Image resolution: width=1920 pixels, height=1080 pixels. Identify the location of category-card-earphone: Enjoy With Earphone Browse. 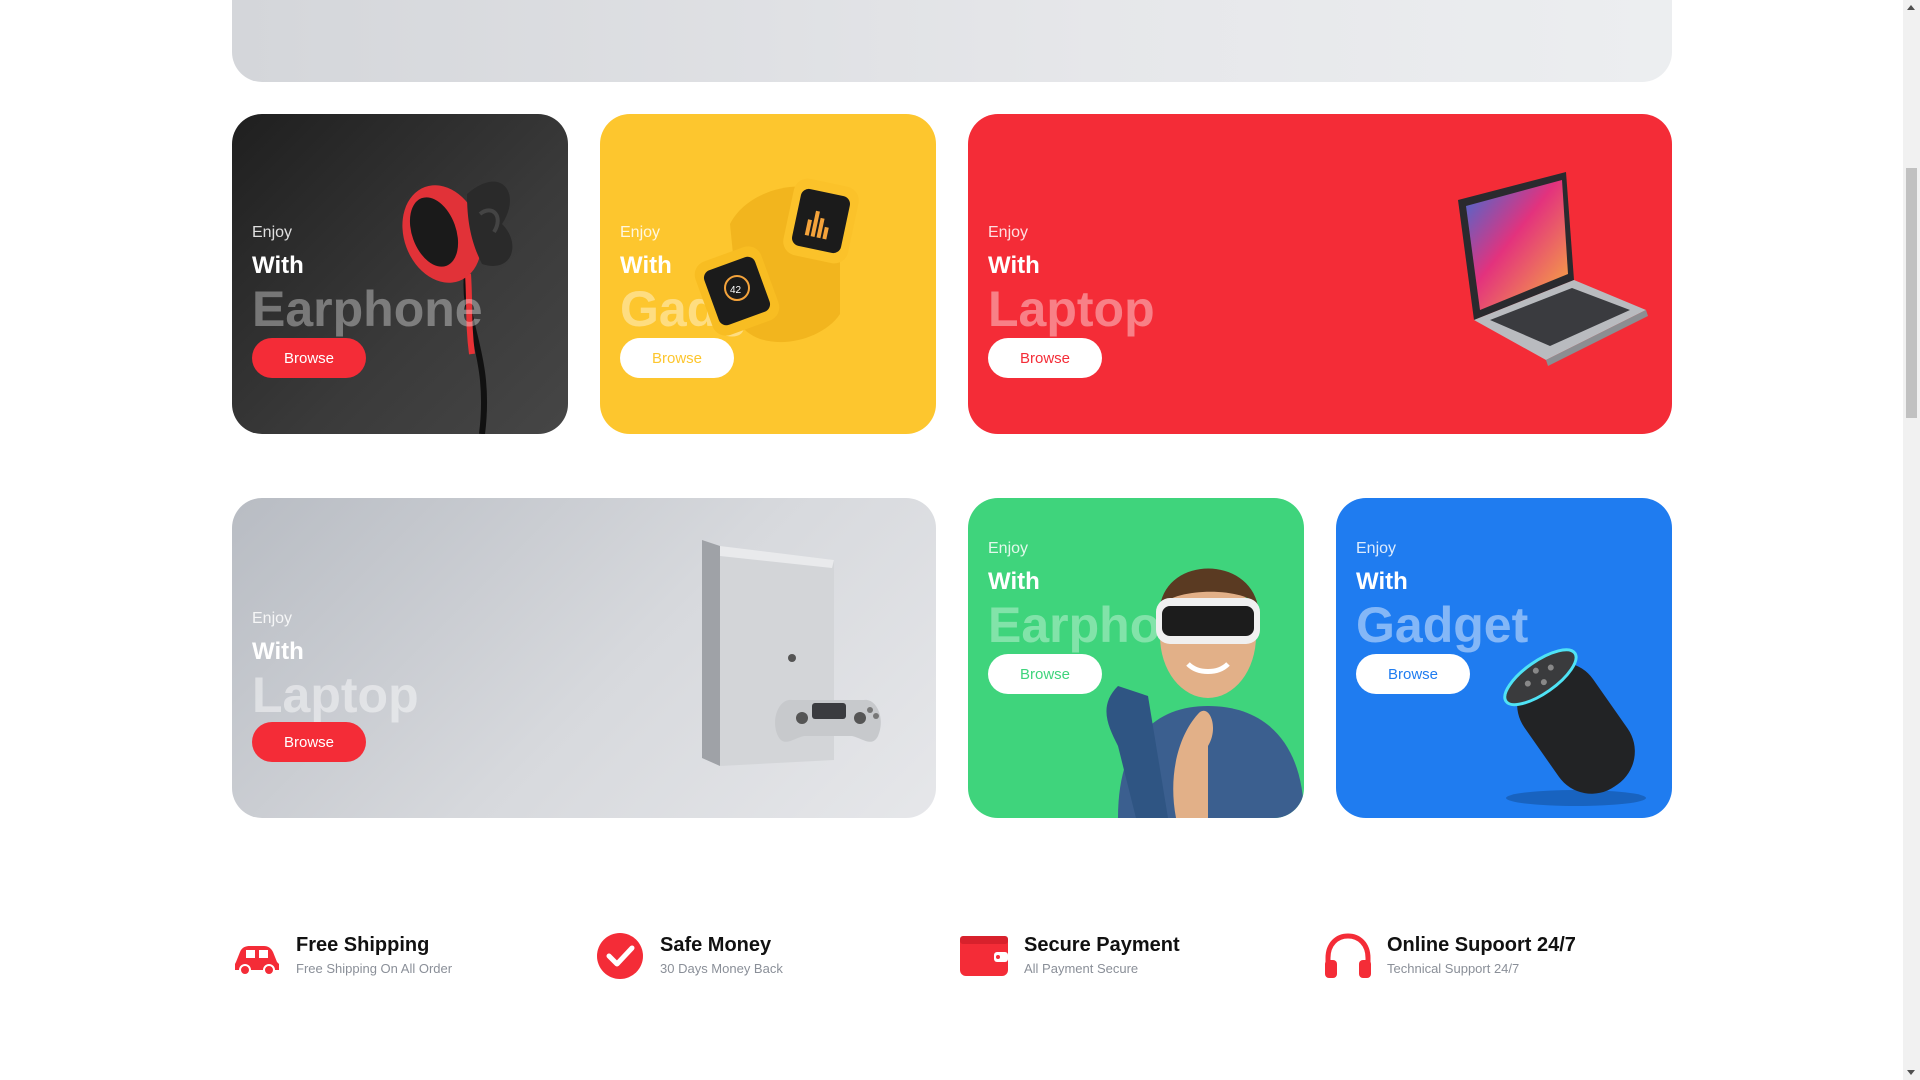
(400, 274).